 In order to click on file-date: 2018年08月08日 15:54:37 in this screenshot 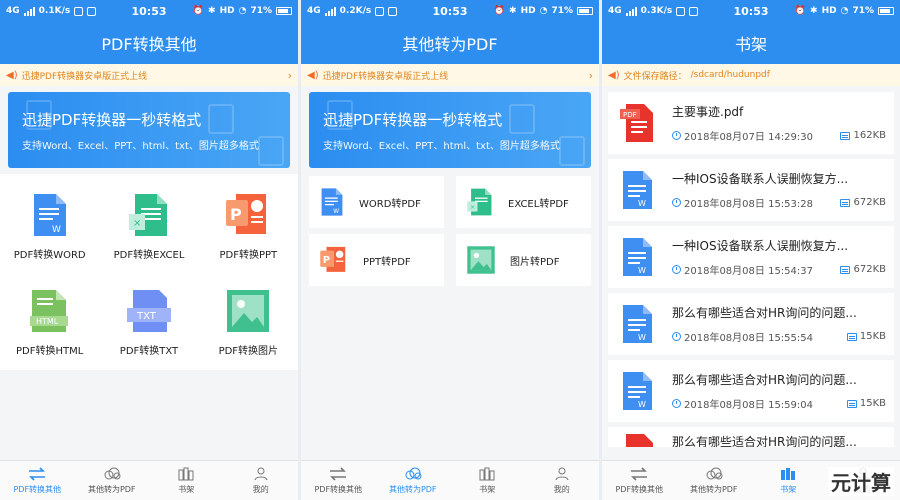, I will do `click(748, 271)`.